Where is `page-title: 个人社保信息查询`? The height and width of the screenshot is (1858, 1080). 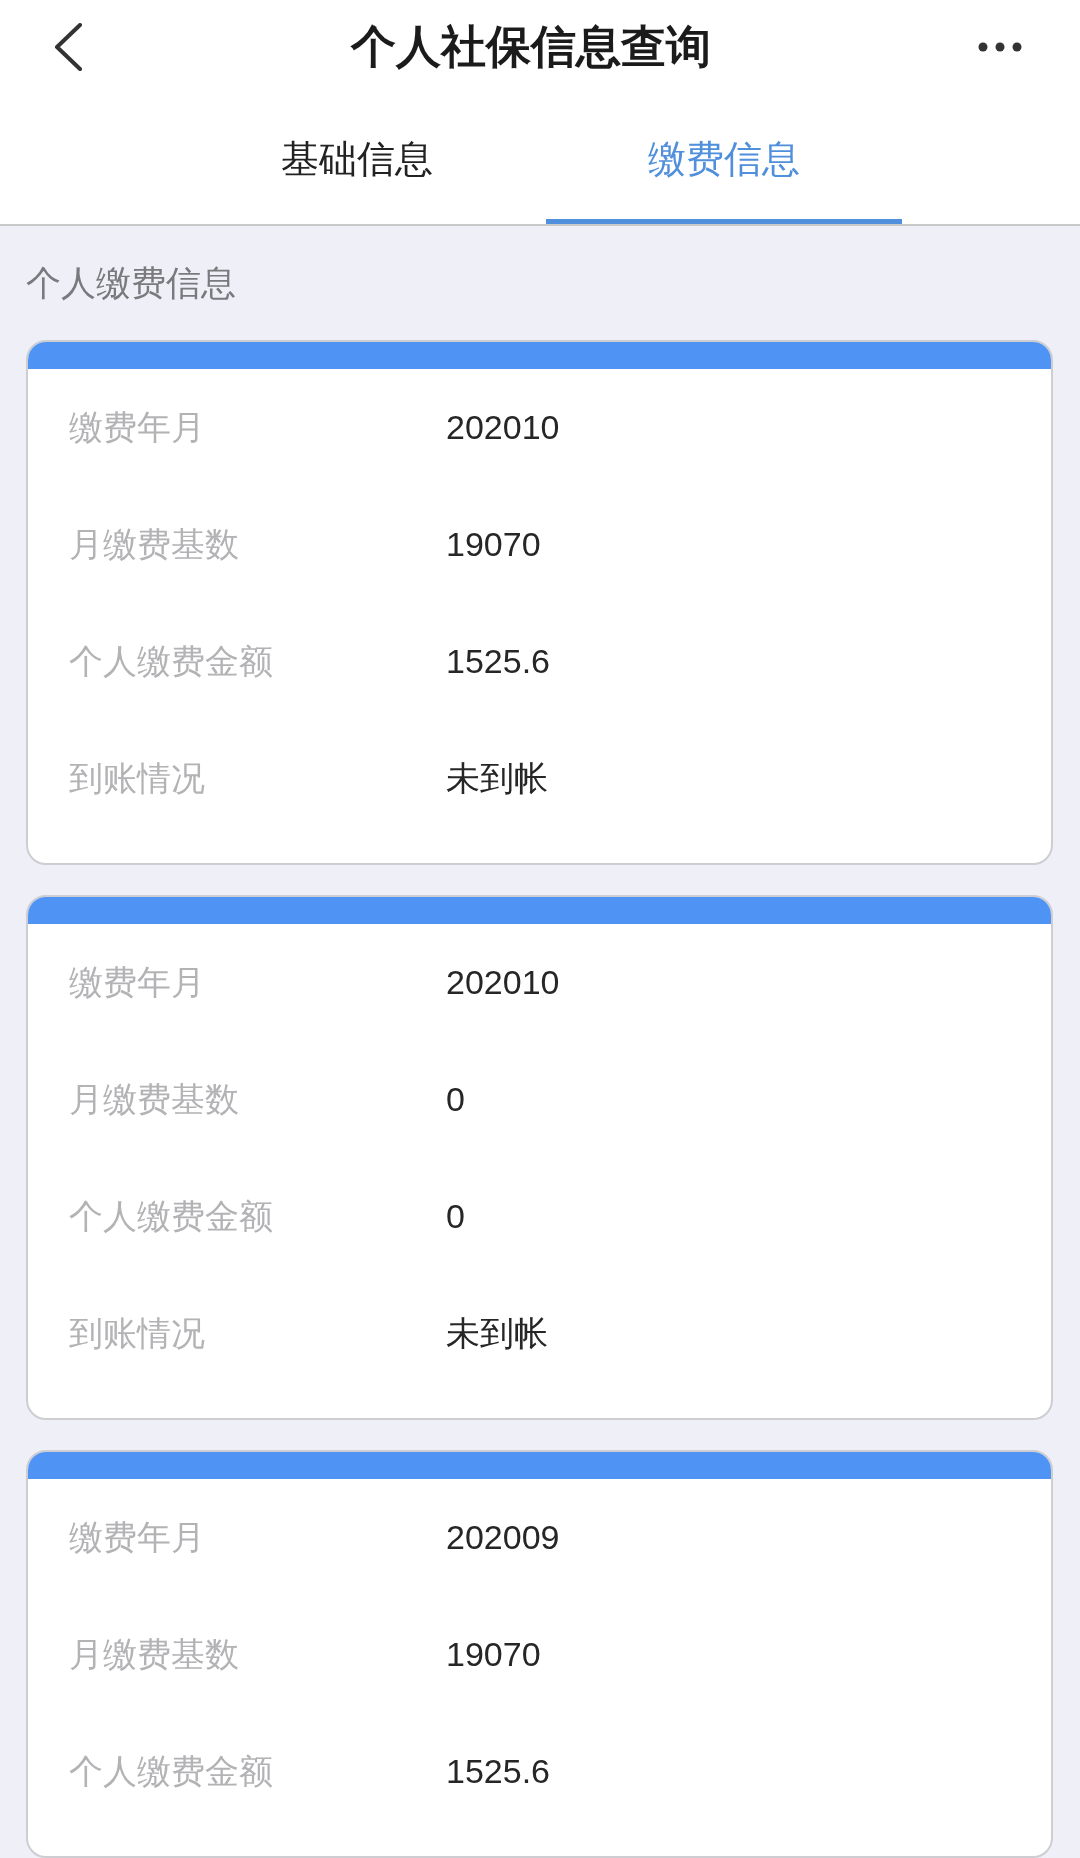
page-title: 个人社保信息查询 is located at coordinates (530, 47).